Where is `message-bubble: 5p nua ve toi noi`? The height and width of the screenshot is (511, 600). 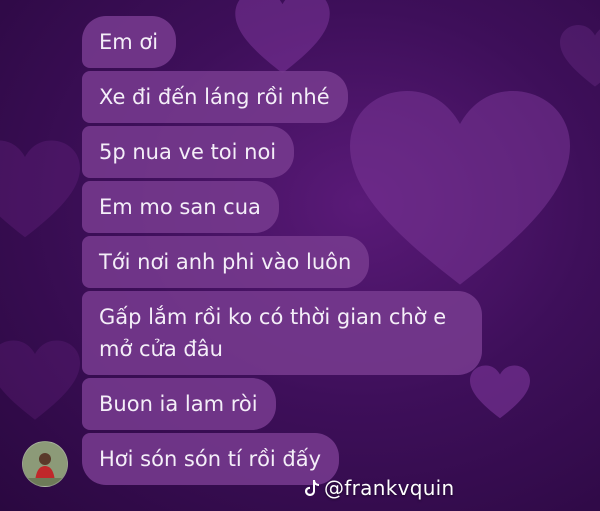
message-bubble: 5p nua ve toi noi is located at coordinates (188, 152).